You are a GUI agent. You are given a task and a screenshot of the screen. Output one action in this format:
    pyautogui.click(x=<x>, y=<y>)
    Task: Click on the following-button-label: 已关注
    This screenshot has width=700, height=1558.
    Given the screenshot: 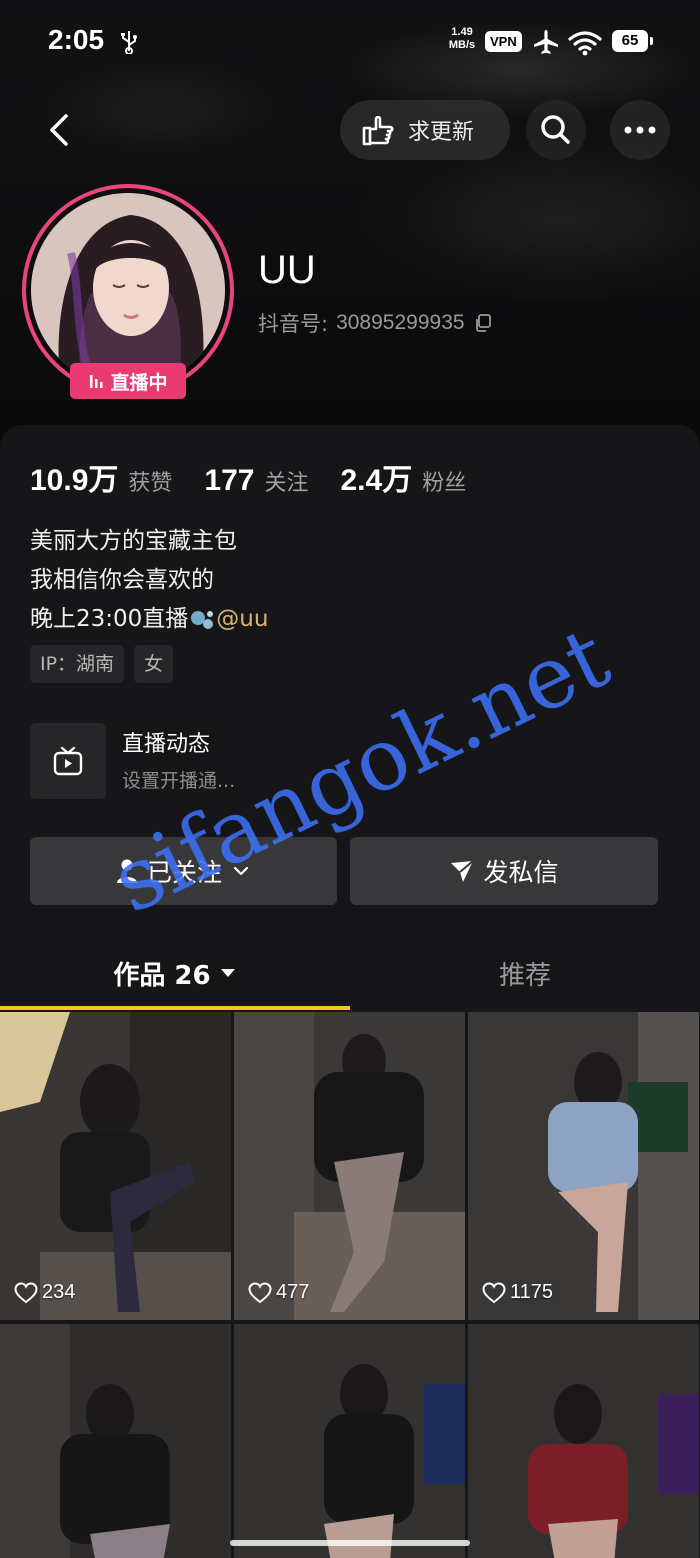 What is the action you would take?
    pyautogui.click(x=184, y=872)
    